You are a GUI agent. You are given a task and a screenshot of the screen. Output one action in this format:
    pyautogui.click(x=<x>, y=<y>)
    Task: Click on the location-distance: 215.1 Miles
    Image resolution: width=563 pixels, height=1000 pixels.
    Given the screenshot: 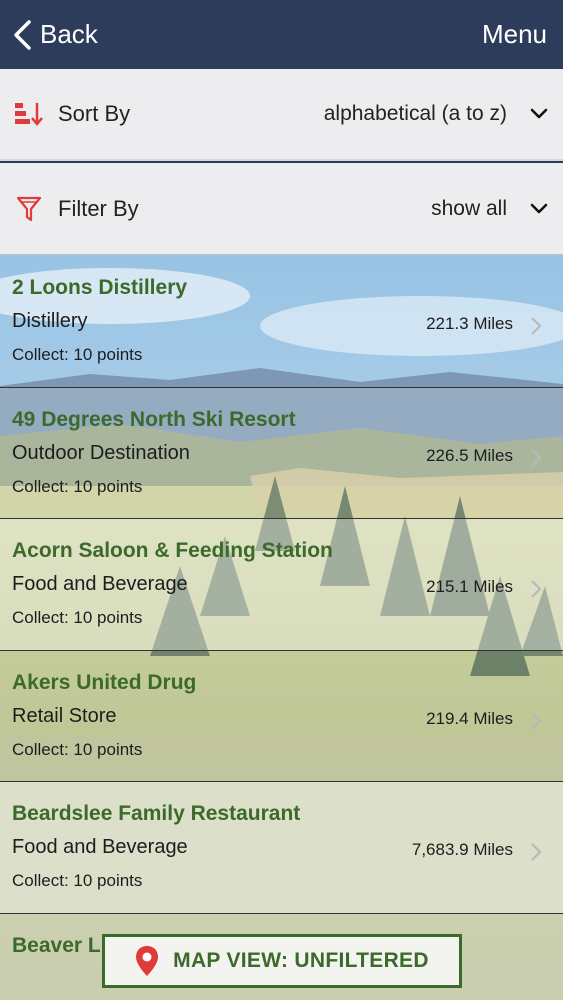 What is the action you would take?
    pyautogui.click(x=469, y=586)
    